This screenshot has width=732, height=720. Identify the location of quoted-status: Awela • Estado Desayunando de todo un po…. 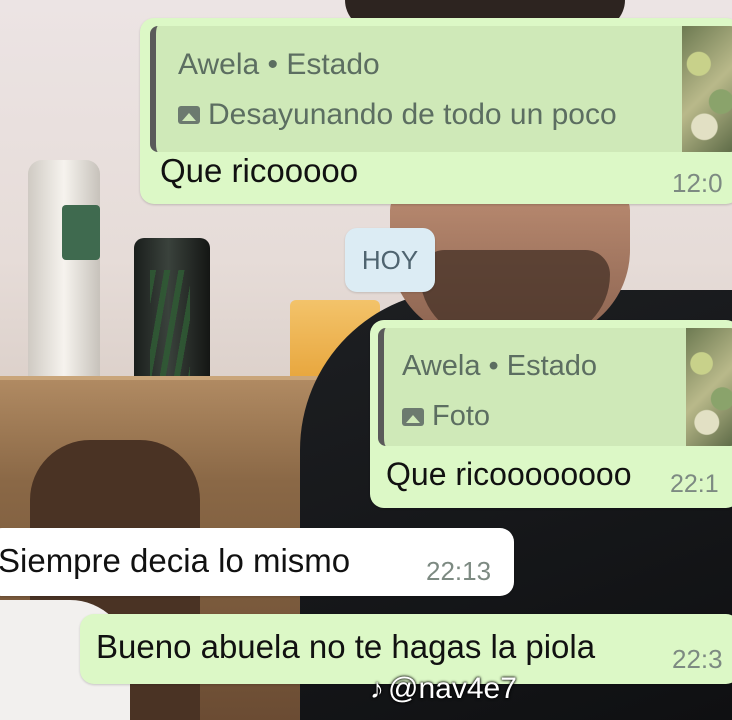
(441, 89).